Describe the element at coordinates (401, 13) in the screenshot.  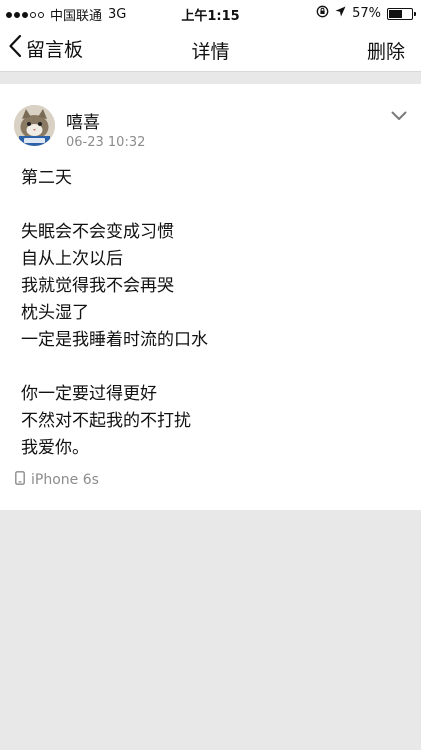
I see `battery-icon` at that location.